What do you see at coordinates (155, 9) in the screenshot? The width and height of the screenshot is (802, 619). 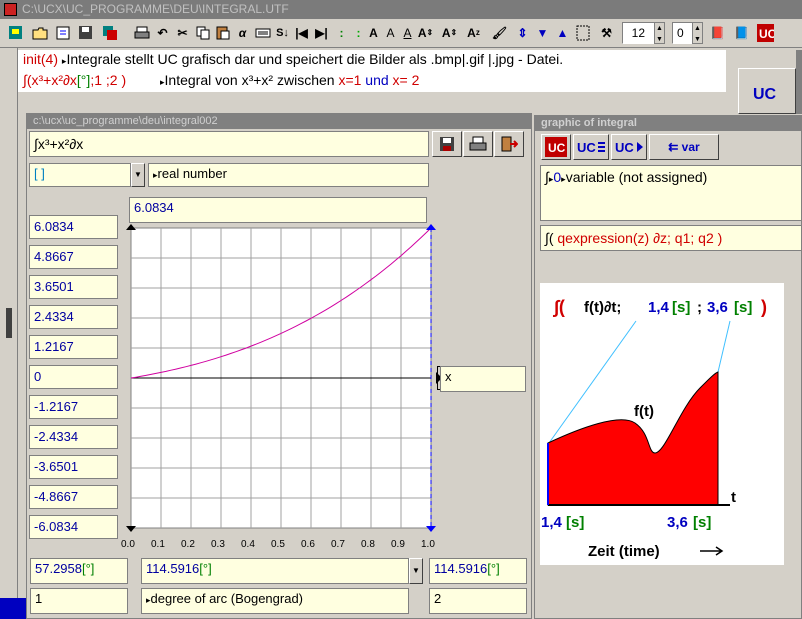 I see `window-title: C:\UCX\UC_PROGRAMME\DEU\INTEGRAL.UTF` at bounding box center [155, 9].